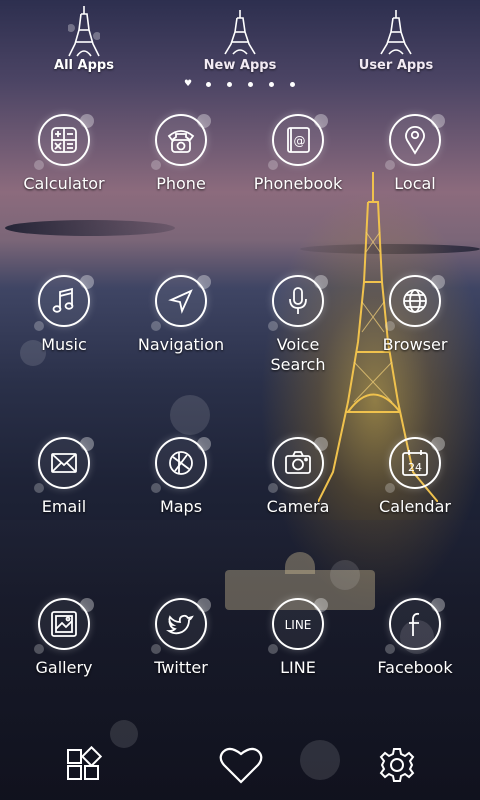  I want to click on app-label: Phonebook, so click(298, 183).